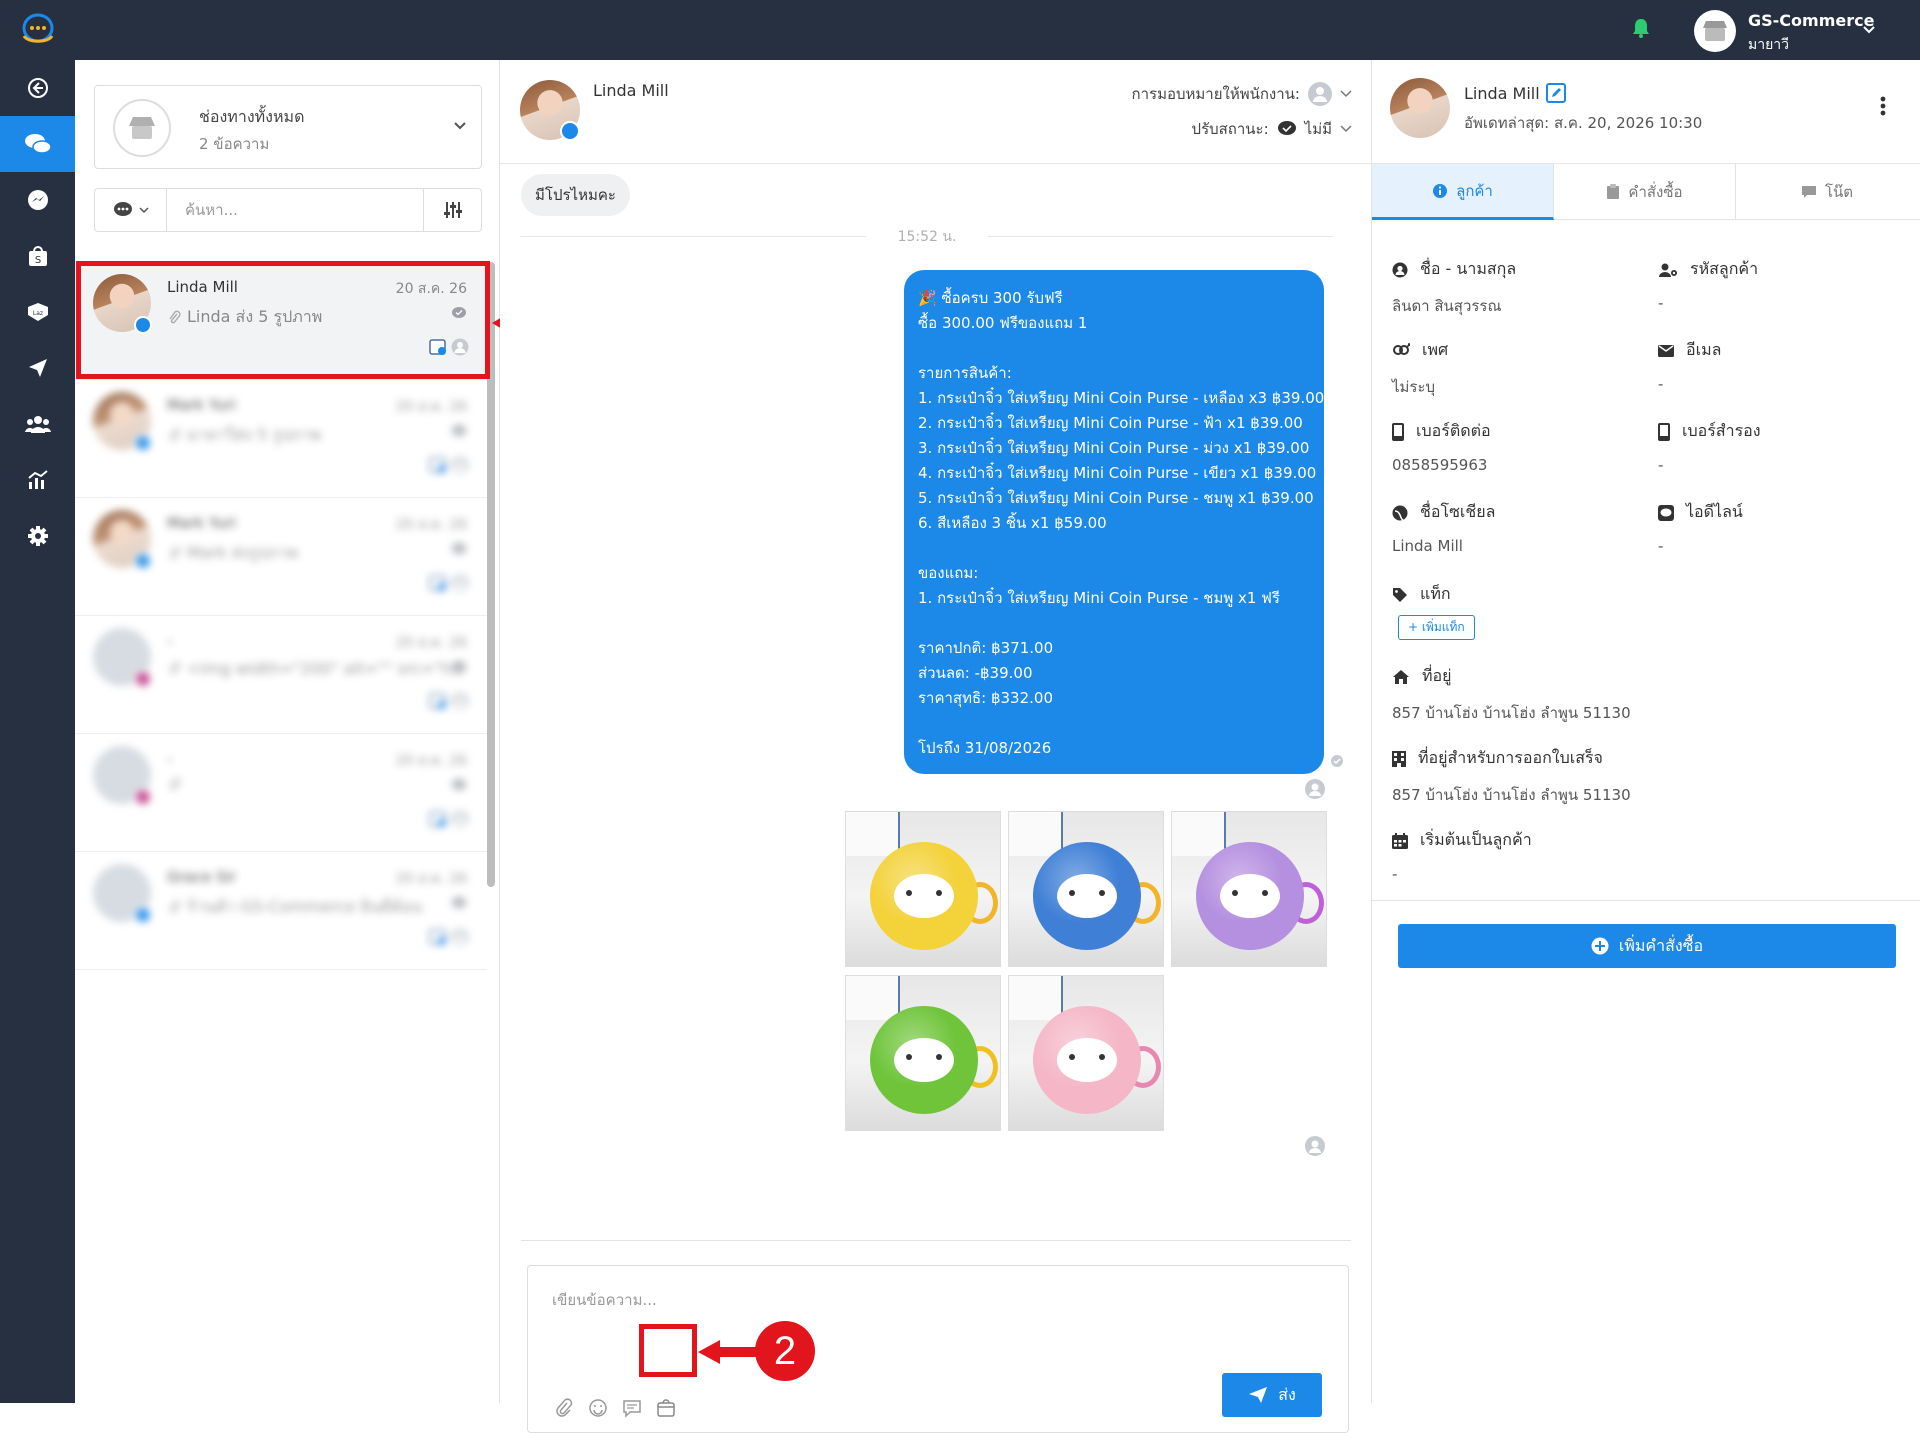  Describe the element at coordinates (305, 906) in the screenshot. I see `conversation-preview: ร้านค้า GS-Commerce ยินดีต้อน` at that location.